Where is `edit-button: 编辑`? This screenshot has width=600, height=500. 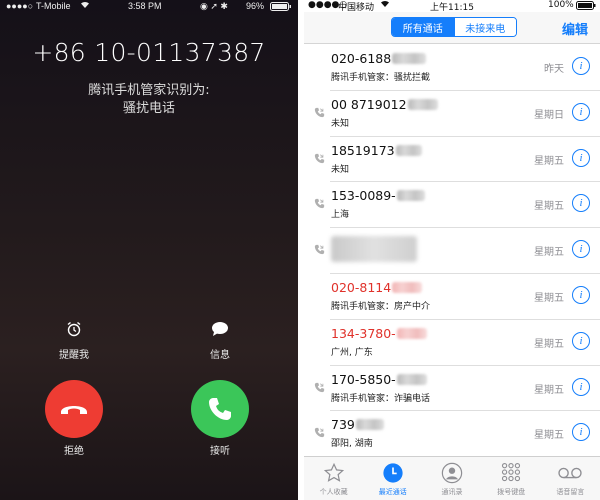
edit-button: 编辑 is located at coordinates (575, 28).